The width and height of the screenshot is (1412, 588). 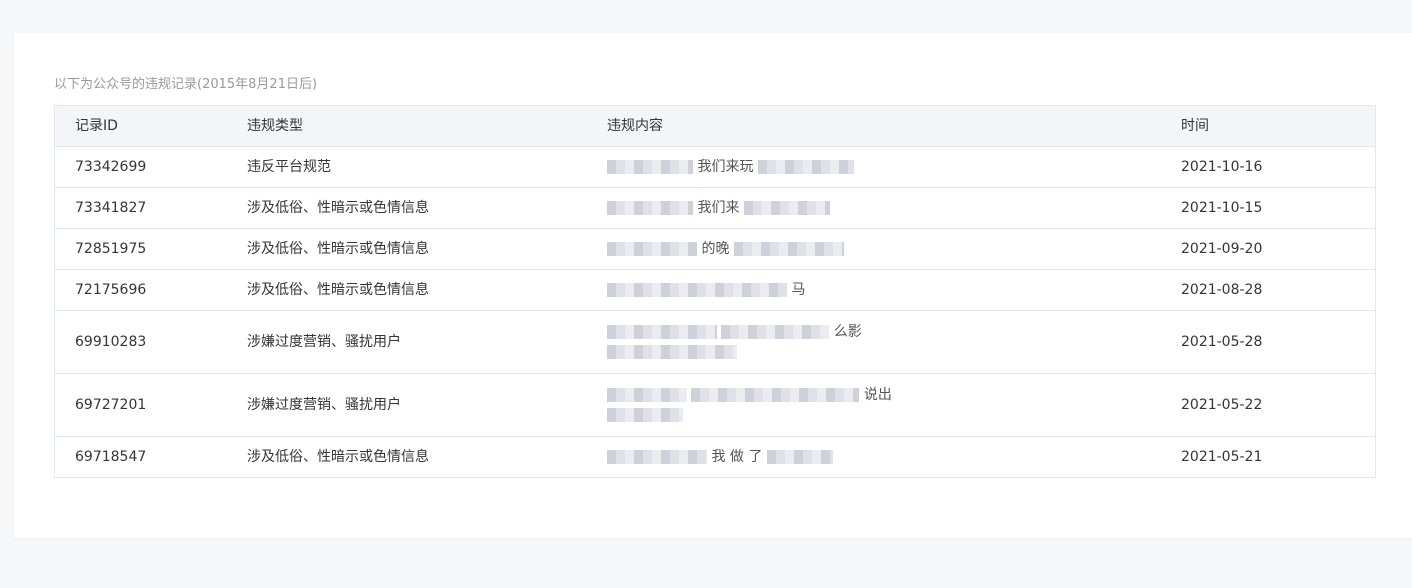 I want to click on header-violation-type: 违规类型, so click(x=275, y=126).